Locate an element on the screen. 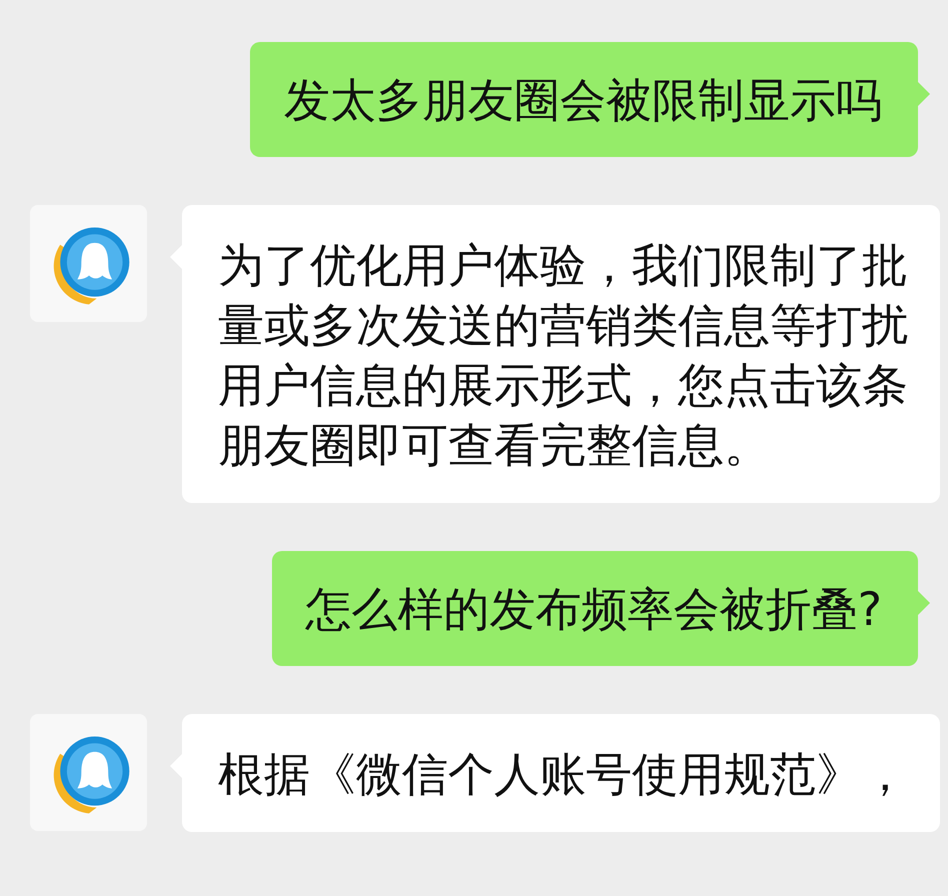 The width and height of the screenshot is (948, 896). sent-message: 怎么样的发布频率会被折叠? is located at coordinates (595, 608).